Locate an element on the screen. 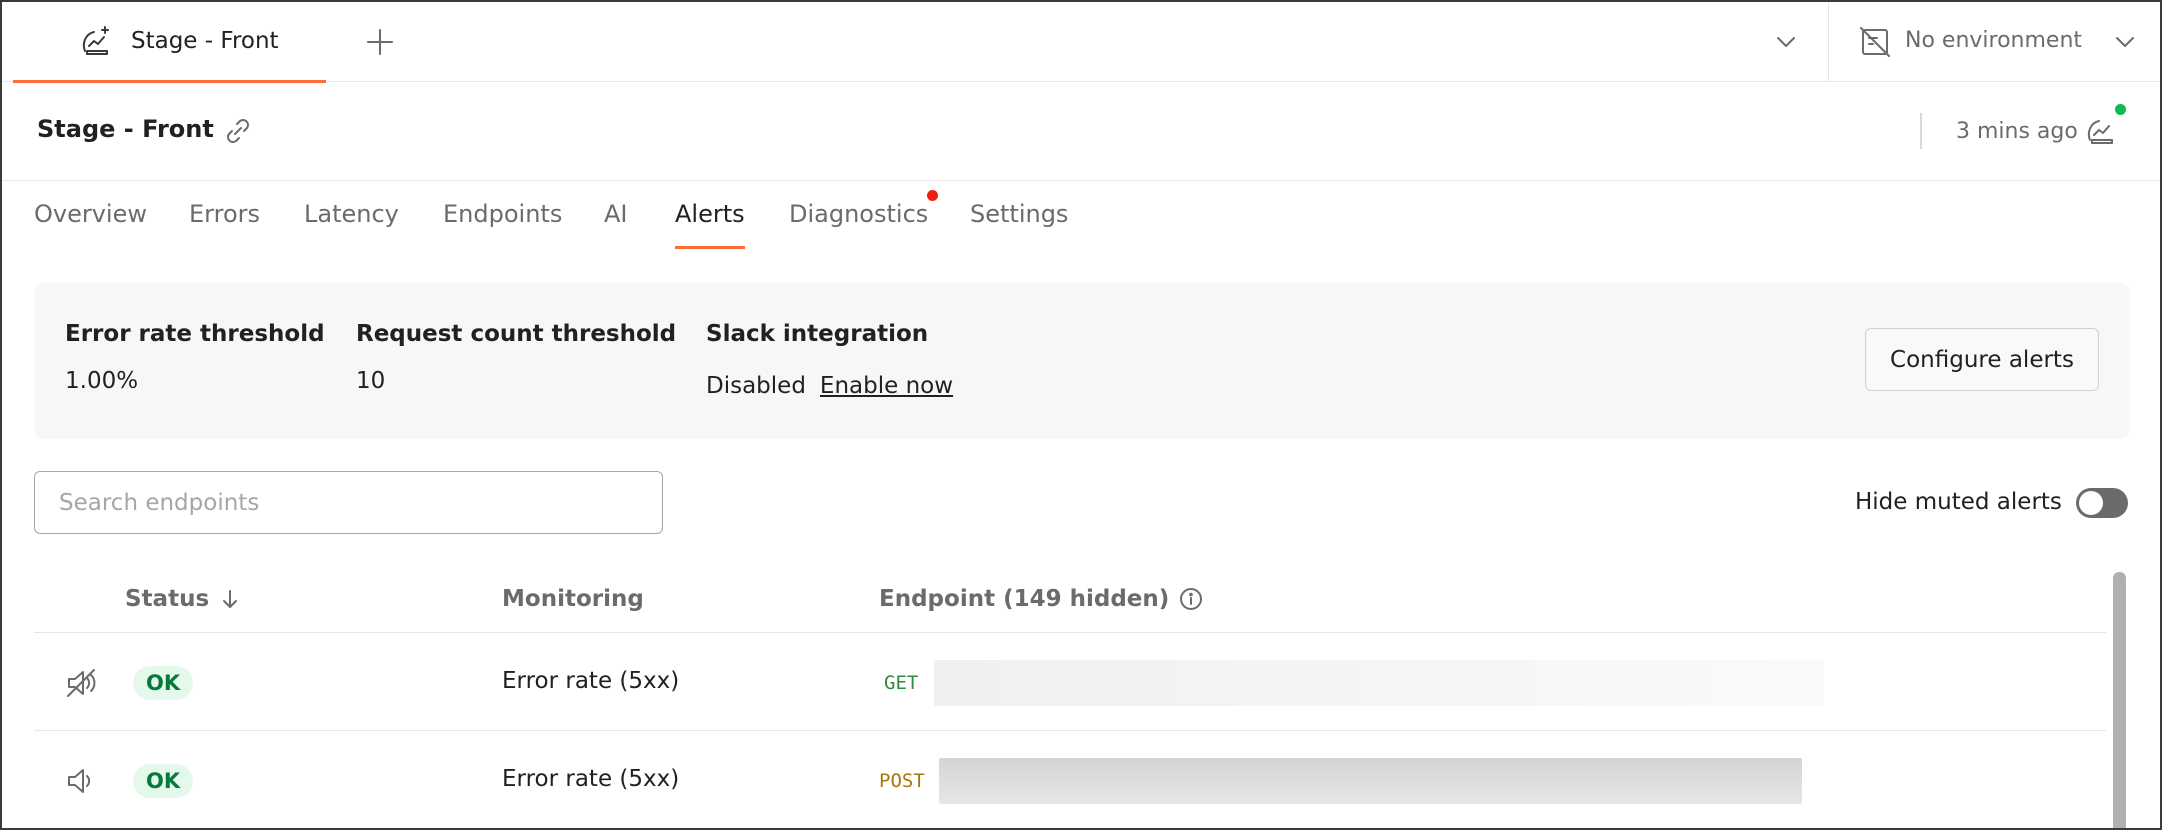 The width and height of the screenshot is (2162, 830). http-method: GET is located at coordinates (901, 683).